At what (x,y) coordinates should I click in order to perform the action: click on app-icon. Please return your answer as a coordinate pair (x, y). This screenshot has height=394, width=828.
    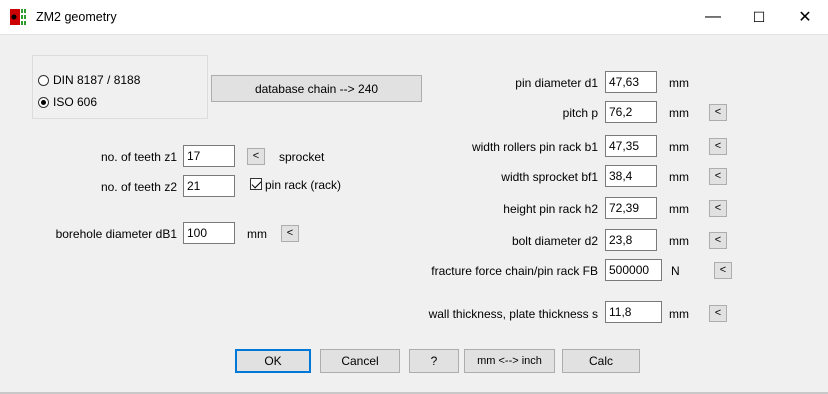
    Looking at the image, I should click on (18, 17).